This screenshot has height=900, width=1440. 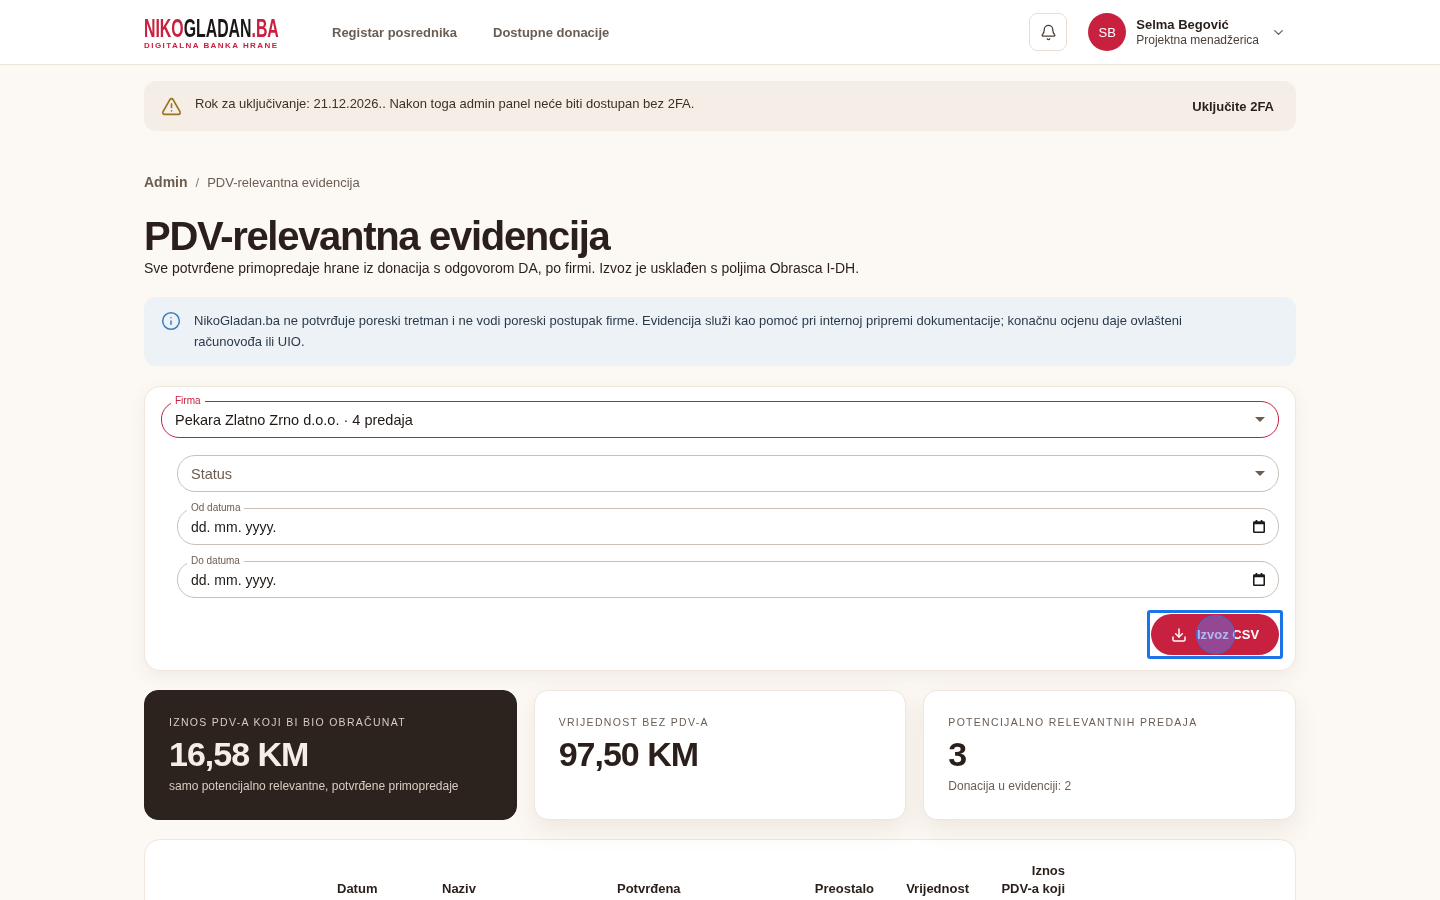 I want to click on column-header: Vrijednost, so click(x=937, y=889).